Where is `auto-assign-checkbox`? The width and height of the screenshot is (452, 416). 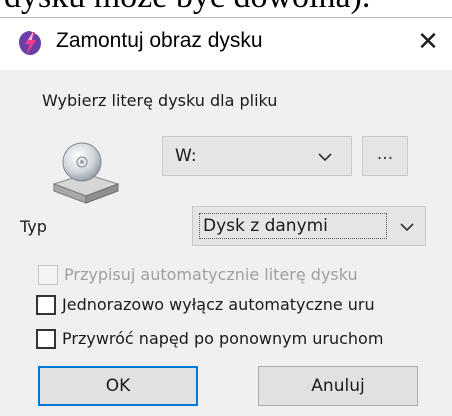 auto-assign-checkbox is located at coordinates (48, 275).